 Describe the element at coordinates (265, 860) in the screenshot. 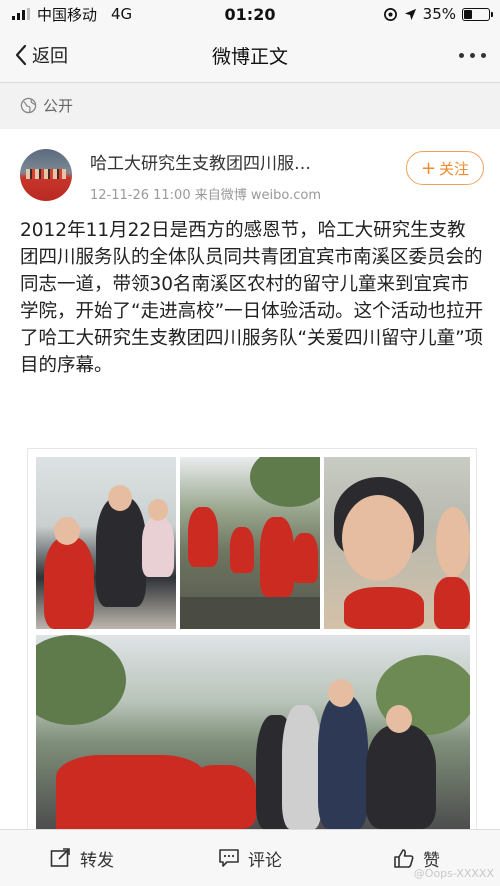

I see `comment-label: 评论` at that location.